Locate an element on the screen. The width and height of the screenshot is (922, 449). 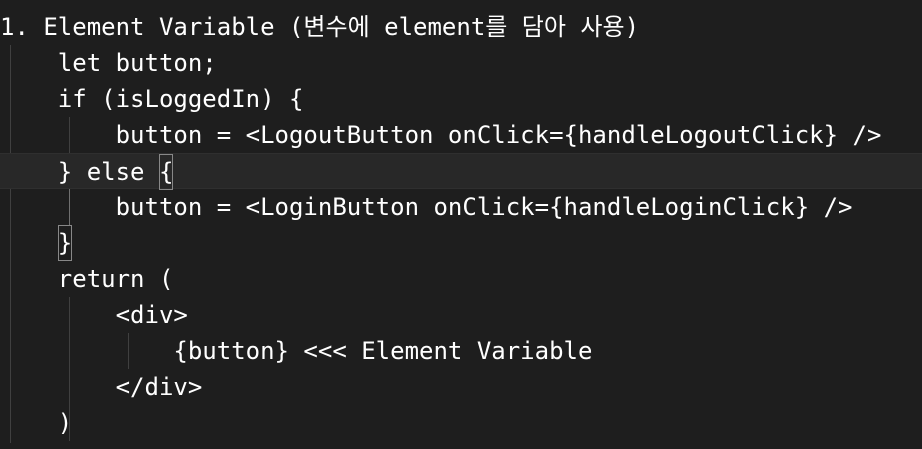
code-line-text: {button} <<< Element Variable is located at coordinates (383, 351).